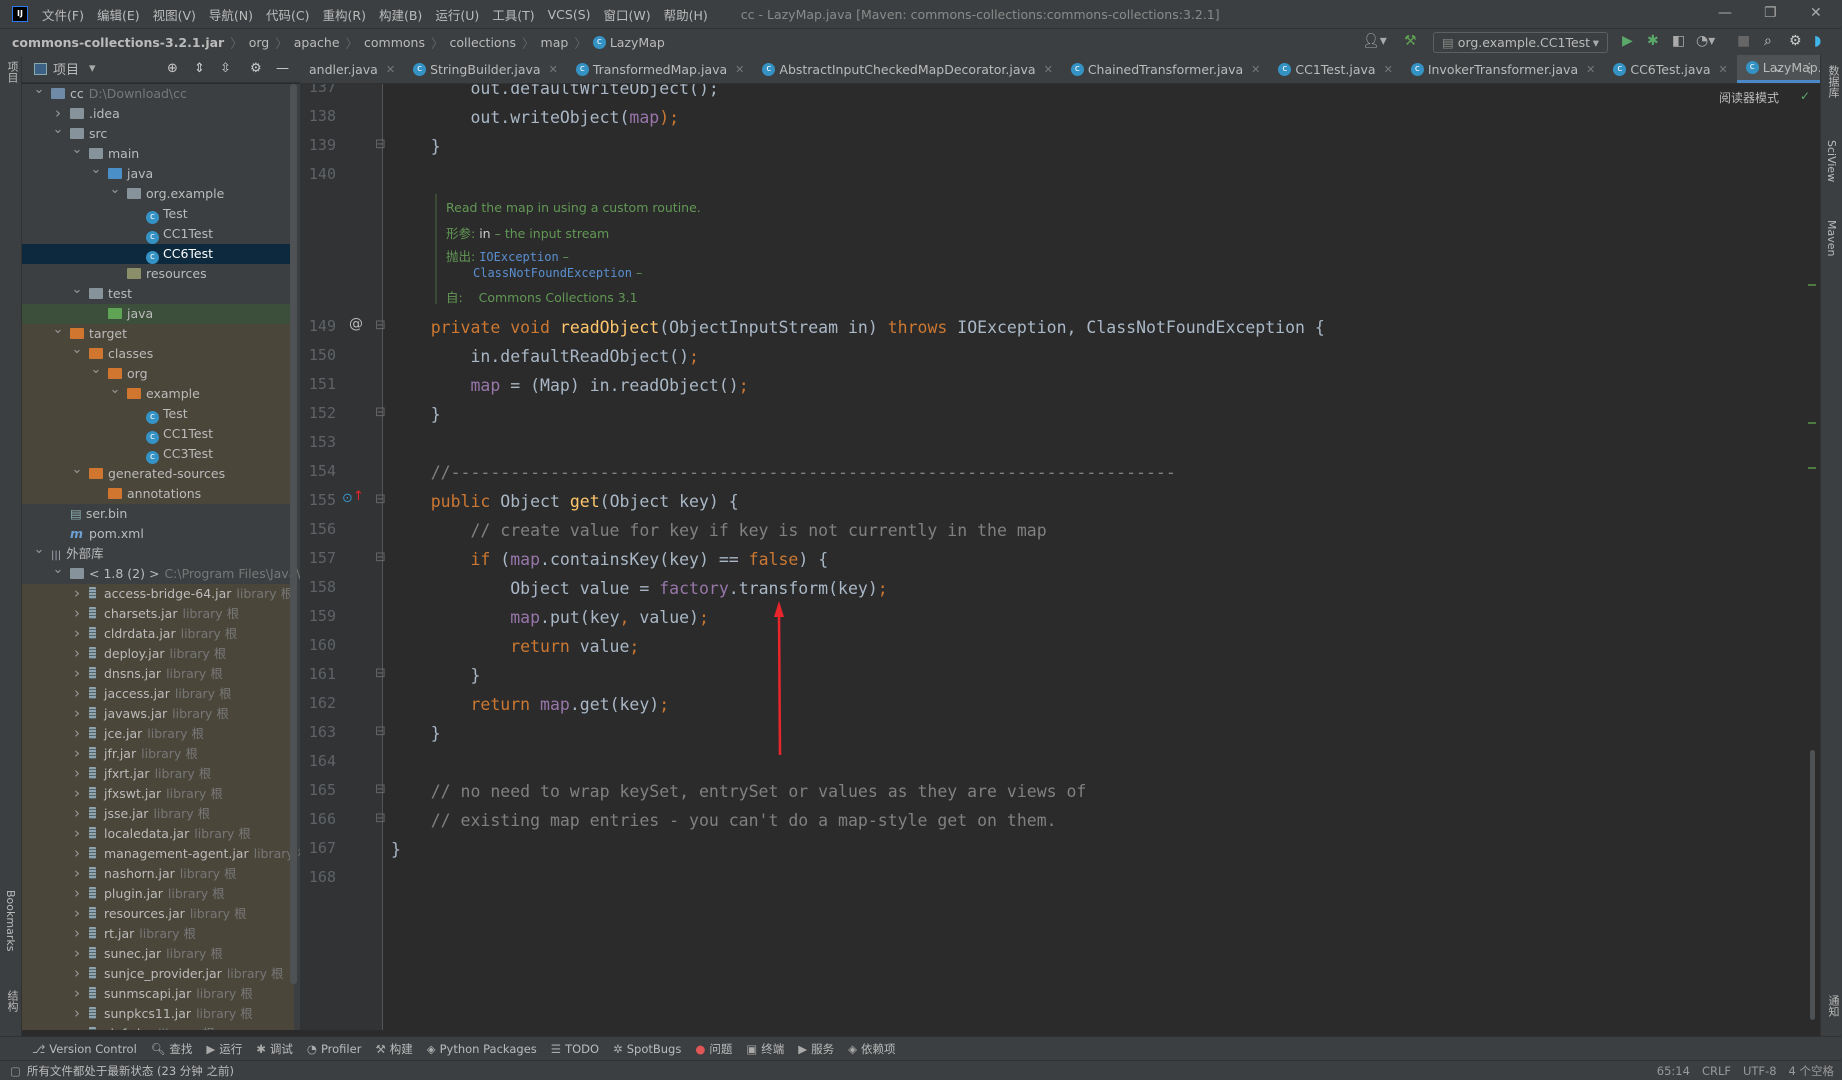 The image size is (1842, 1080). Describe the element at coordinates (158, 173) in the screenshot. I see `tree-item-src: ⌄ java` at that location.